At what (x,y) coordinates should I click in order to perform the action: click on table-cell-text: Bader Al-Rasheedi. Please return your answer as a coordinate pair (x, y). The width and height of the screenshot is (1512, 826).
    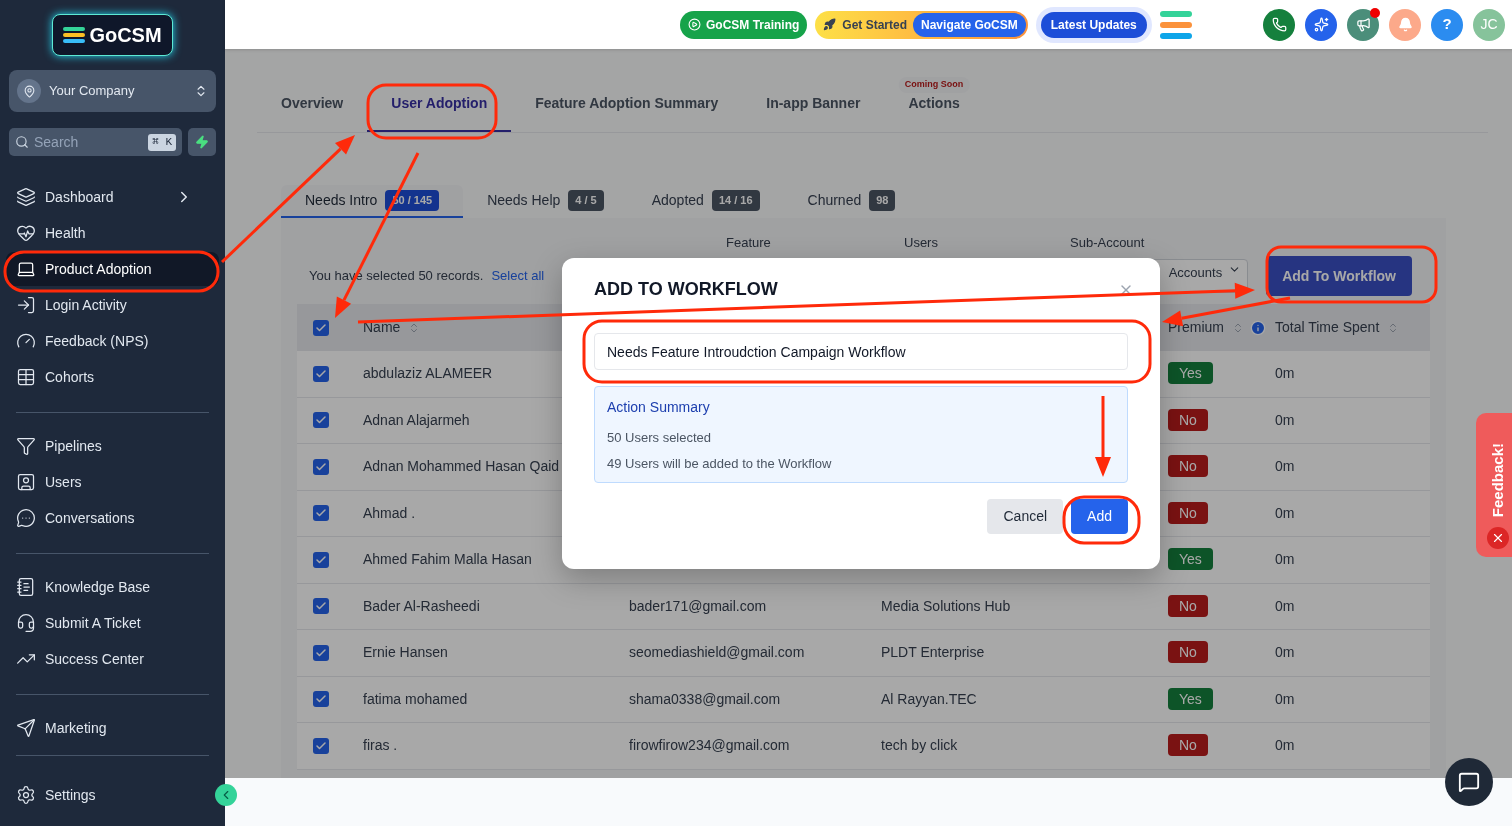
    Looking at the image, I should click on (421, 606).